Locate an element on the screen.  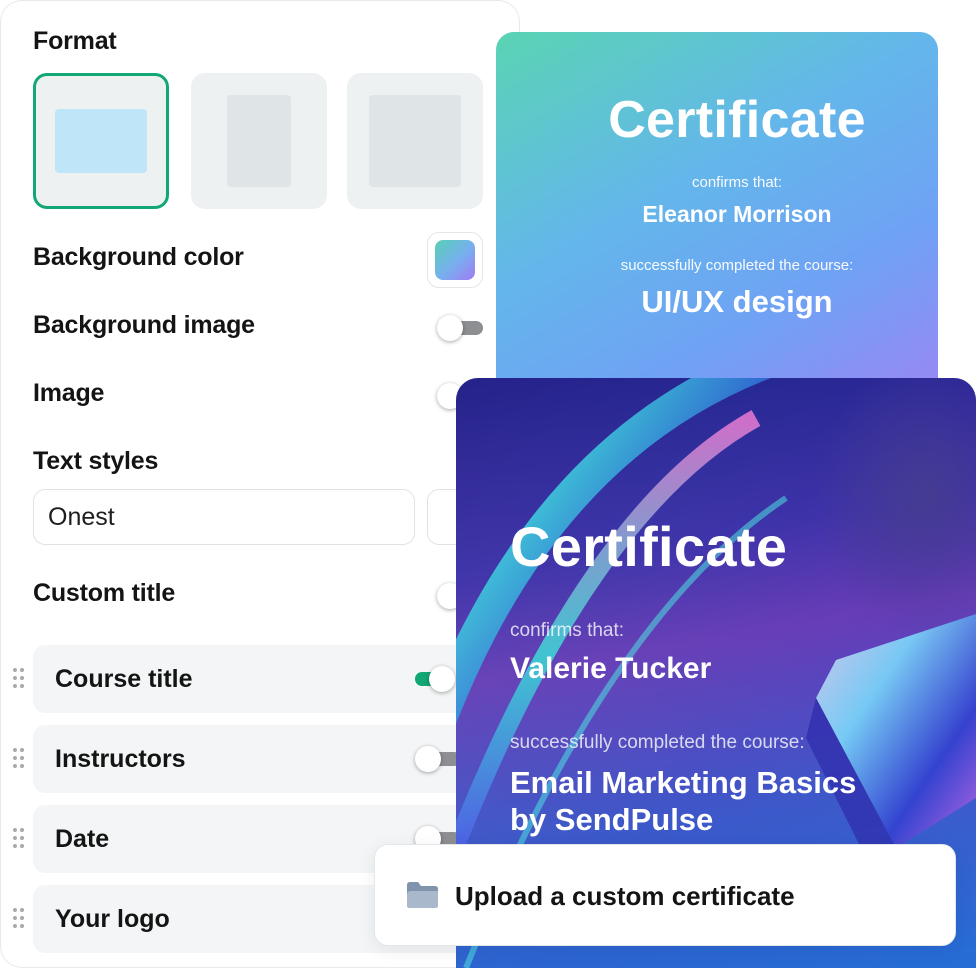
background-image-toggle is located at coordinates (460, 328).